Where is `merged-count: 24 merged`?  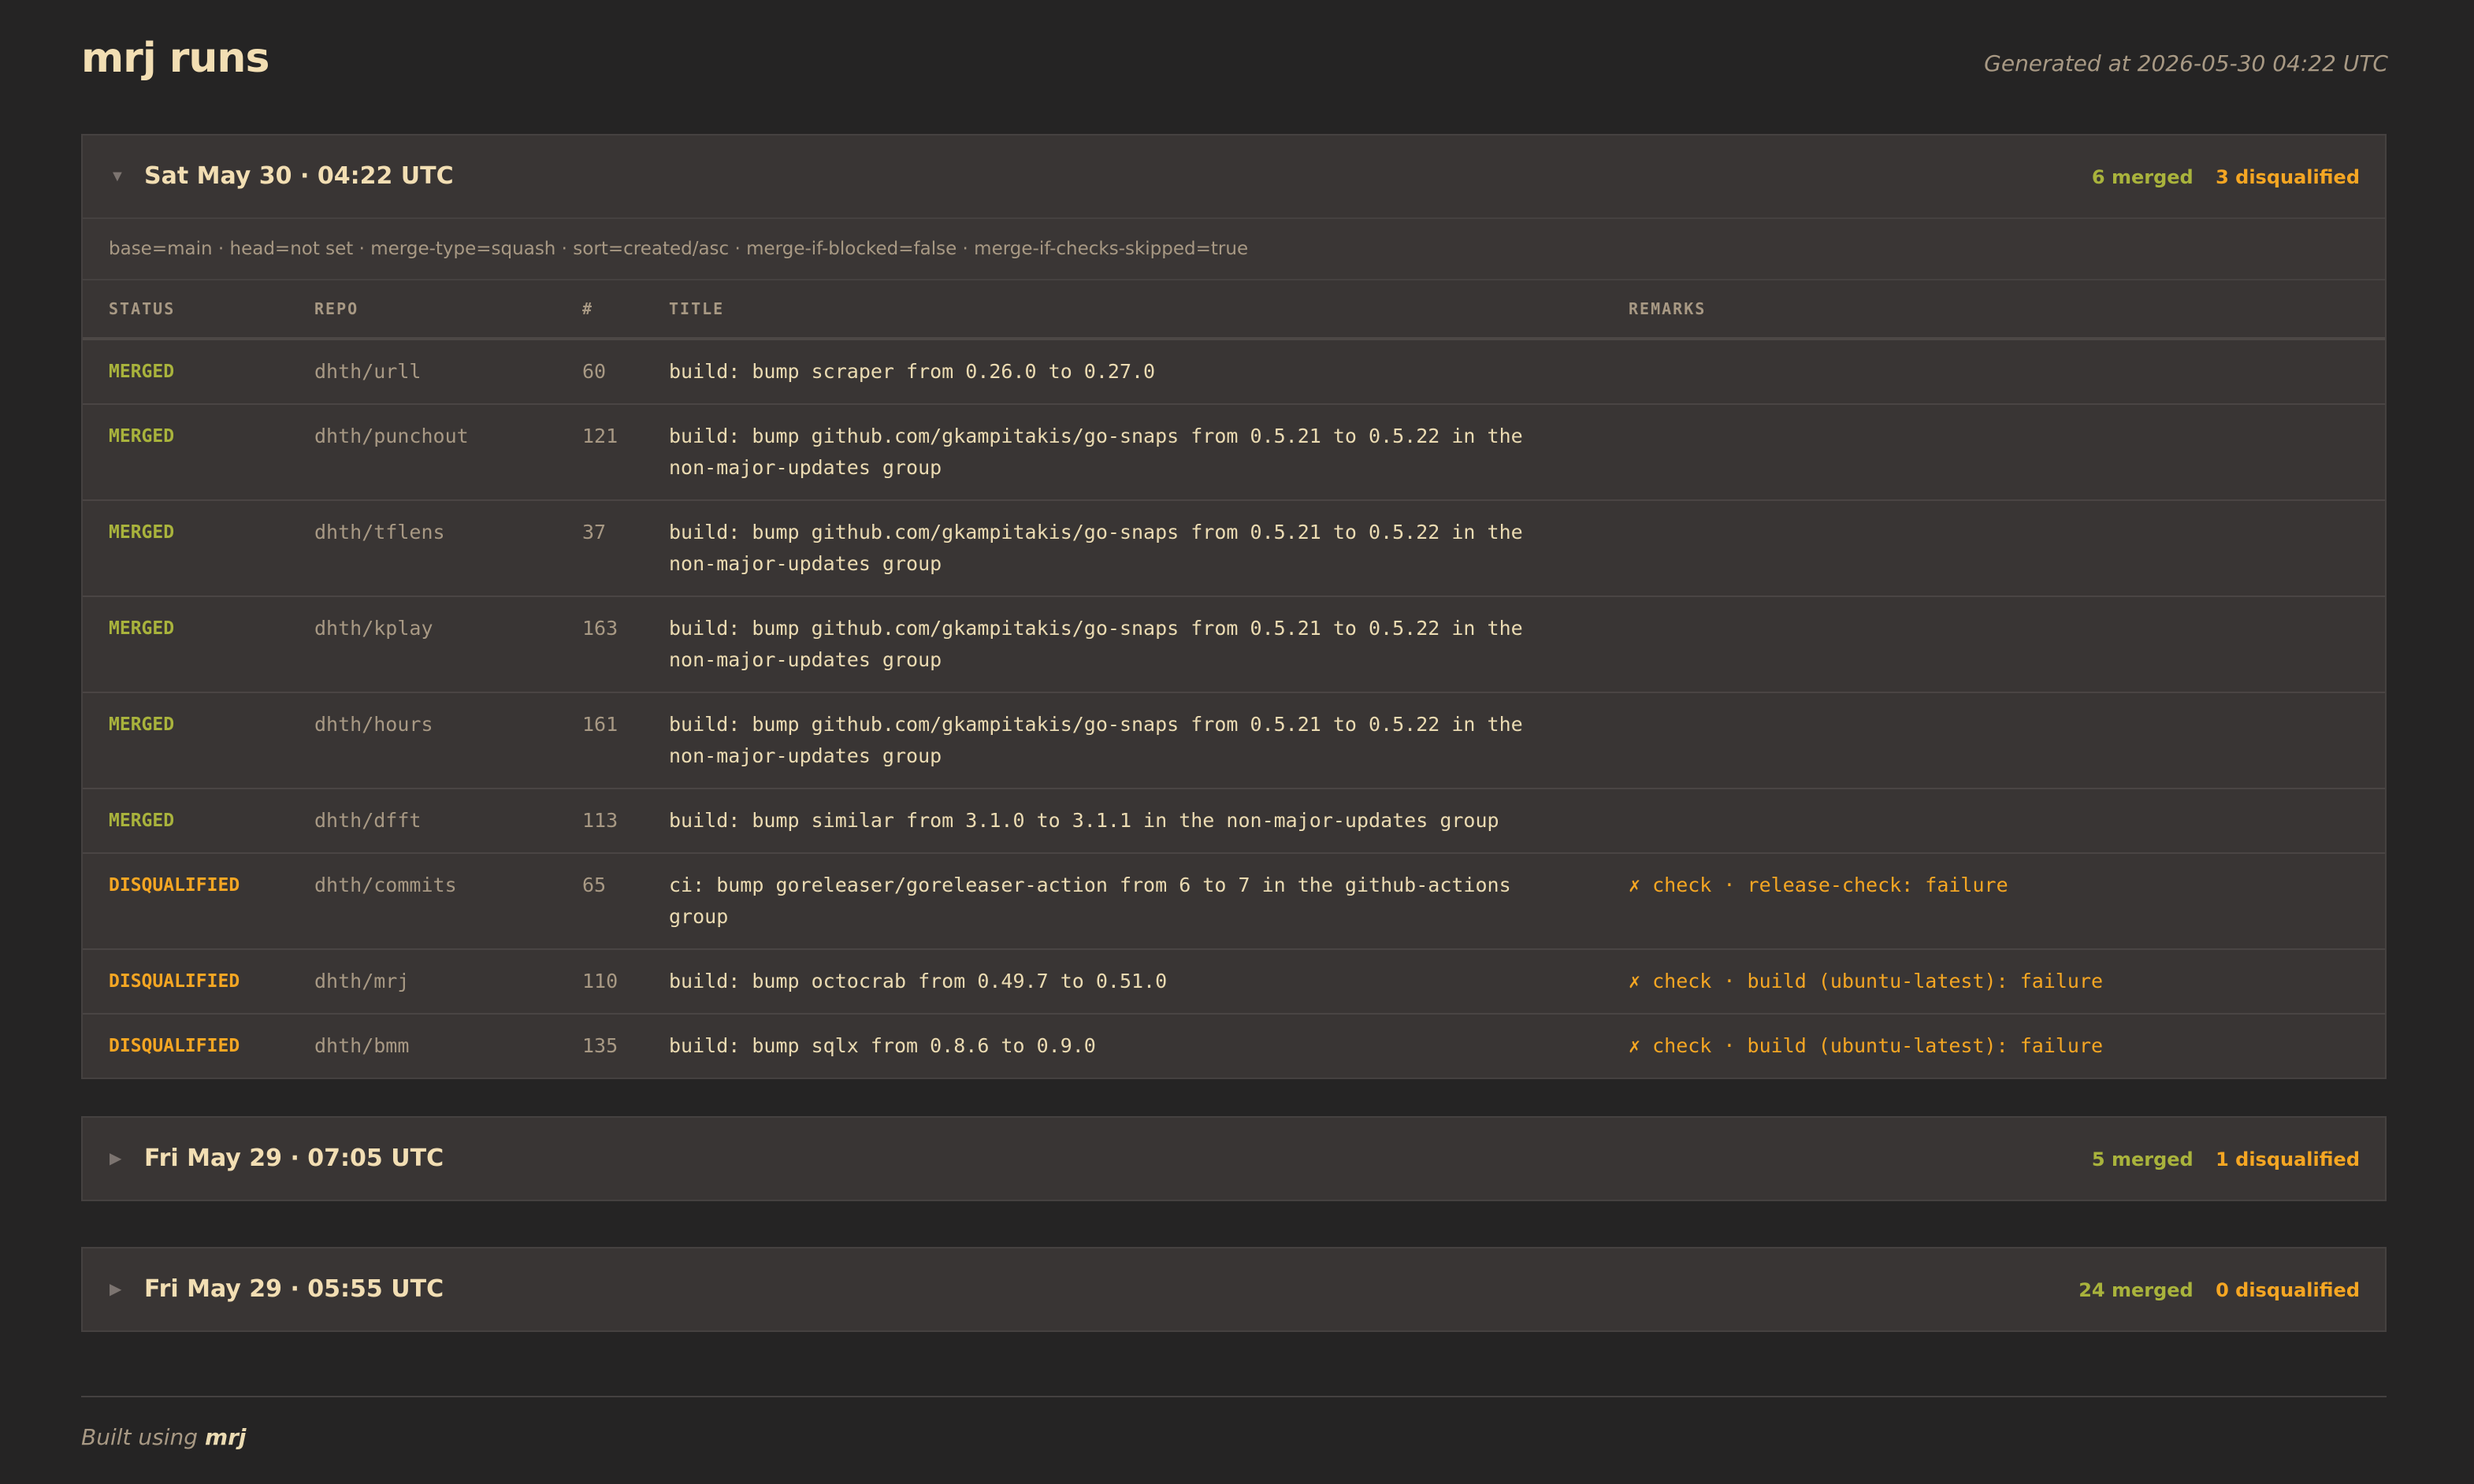
merged-count: 24 merged is located at coordinates (2136, 1290).